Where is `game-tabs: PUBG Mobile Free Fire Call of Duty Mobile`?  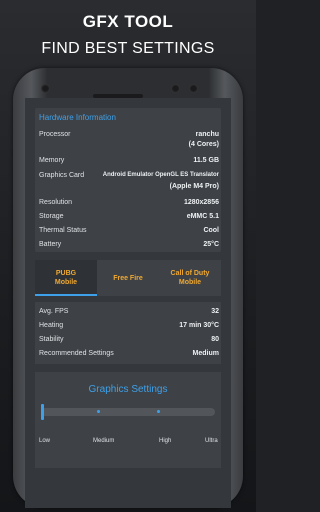
game-tabs: PUBG Mobile Free Fire Call of Duty Mobile is located at coordinates (128, 278).